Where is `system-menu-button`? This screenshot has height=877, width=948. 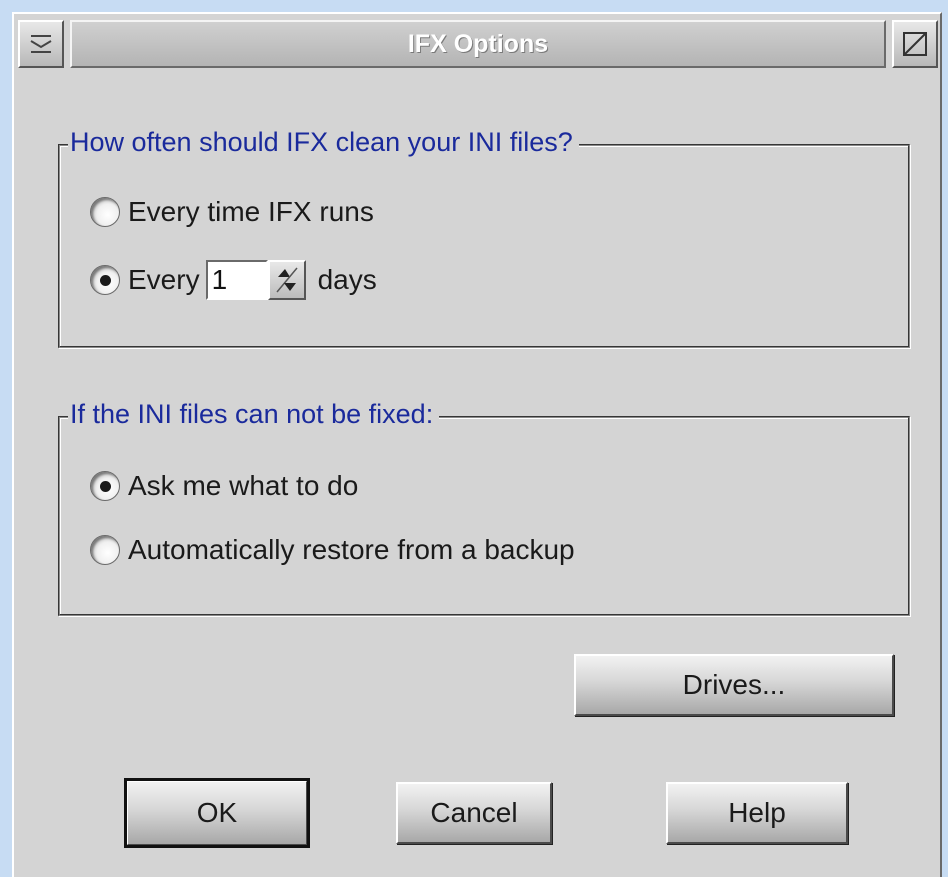 system-menu-button is located at coordinates (41, 44).